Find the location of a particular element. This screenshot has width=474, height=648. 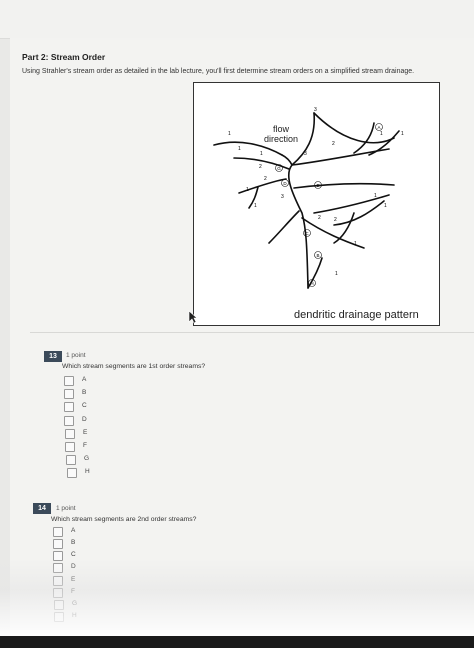

top-strip is located at coordinates (237, 19).